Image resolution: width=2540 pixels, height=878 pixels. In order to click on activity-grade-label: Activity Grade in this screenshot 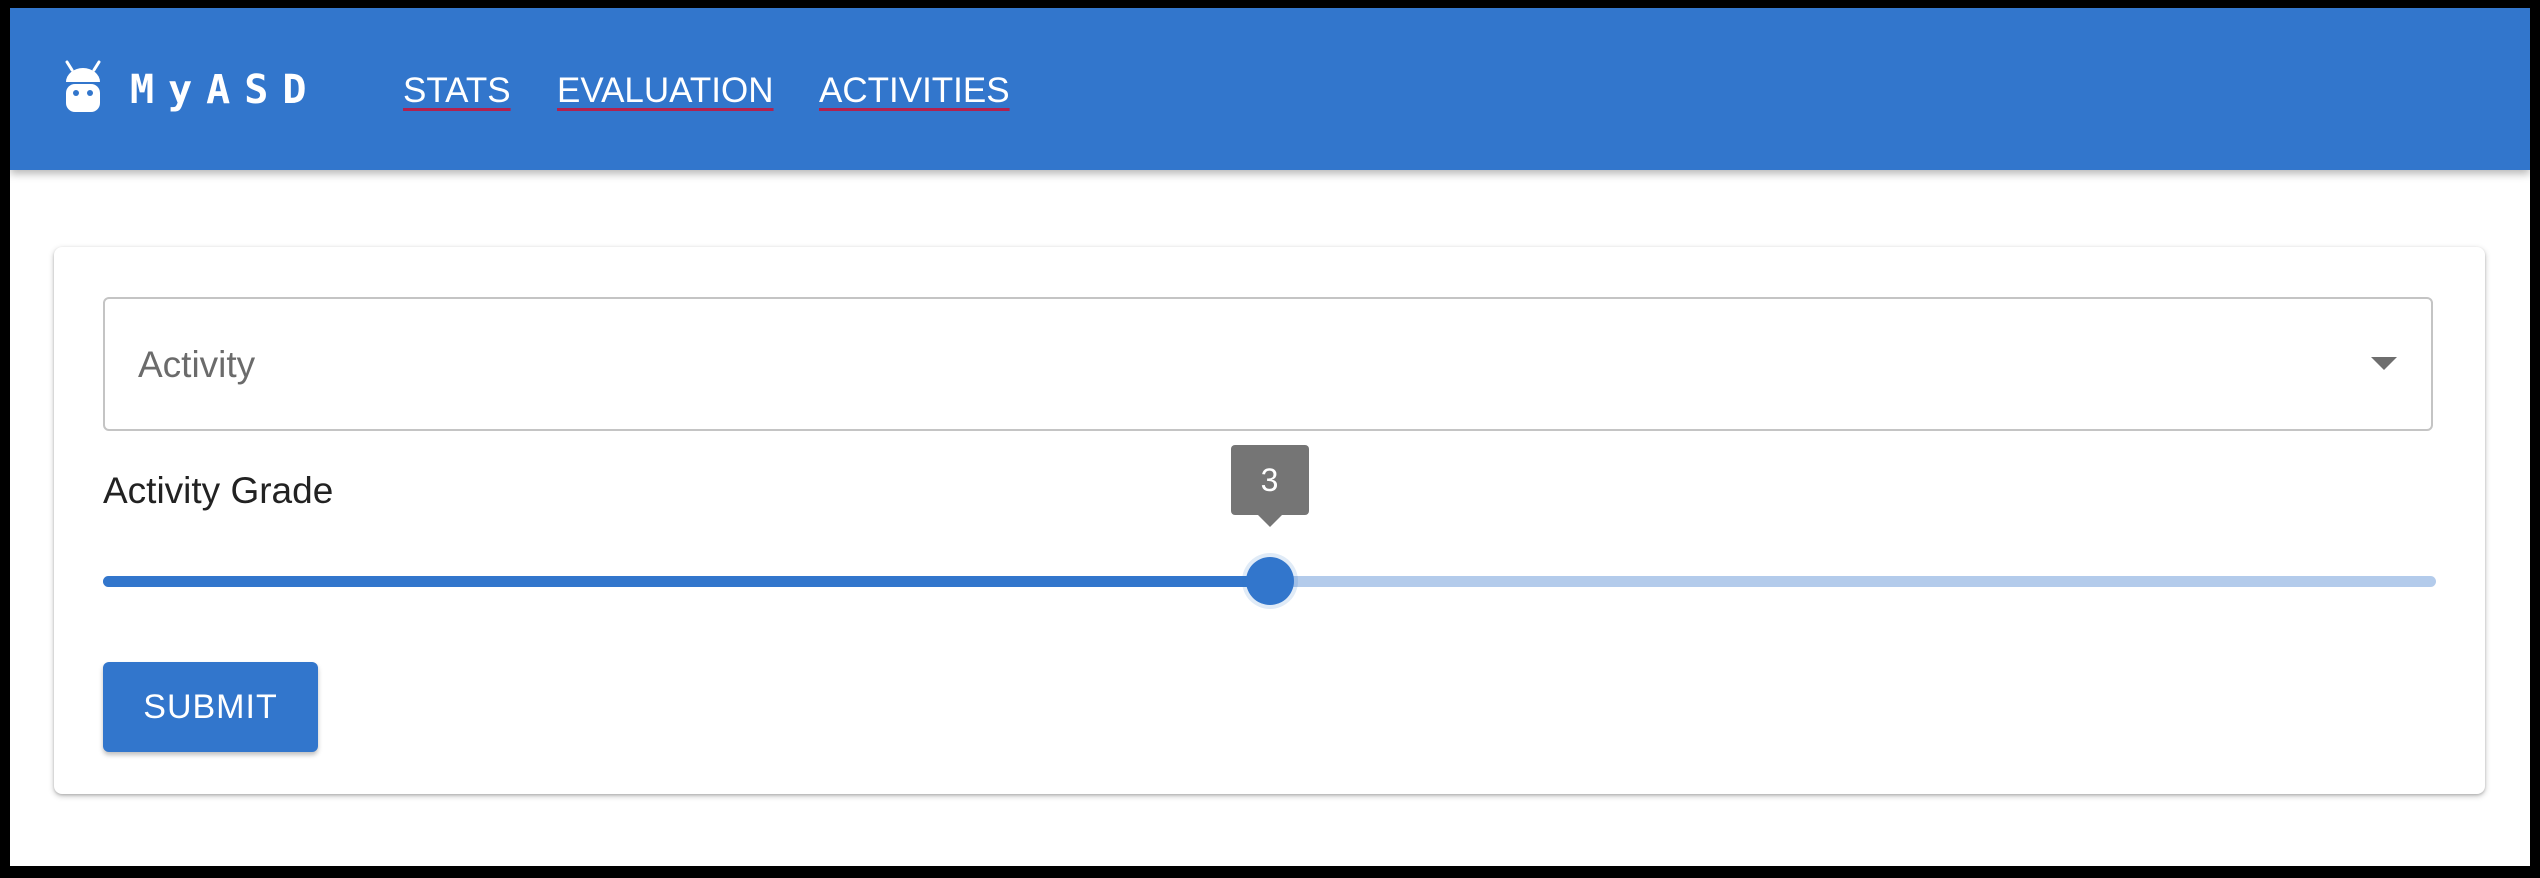, I will do `click(218, 490)`.